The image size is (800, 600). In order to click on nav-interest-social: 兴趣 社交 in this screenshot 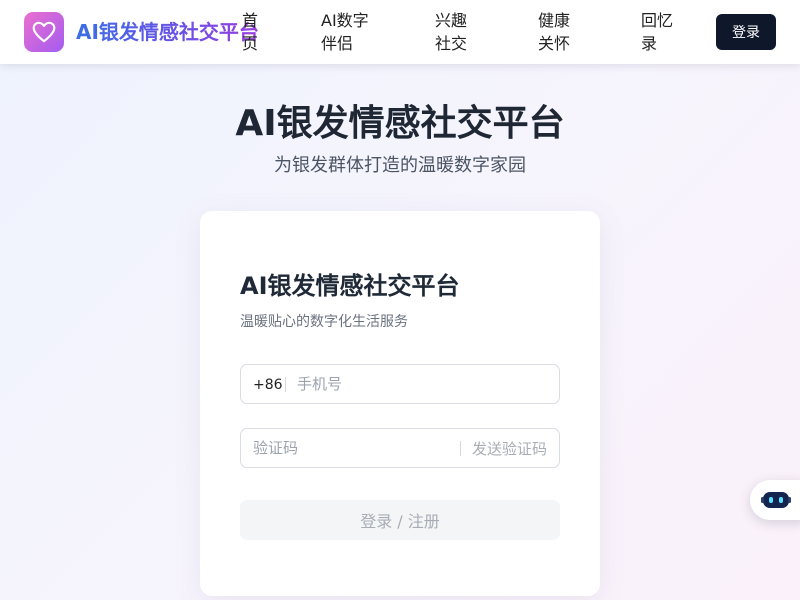, I will do `click(451, 32)`.